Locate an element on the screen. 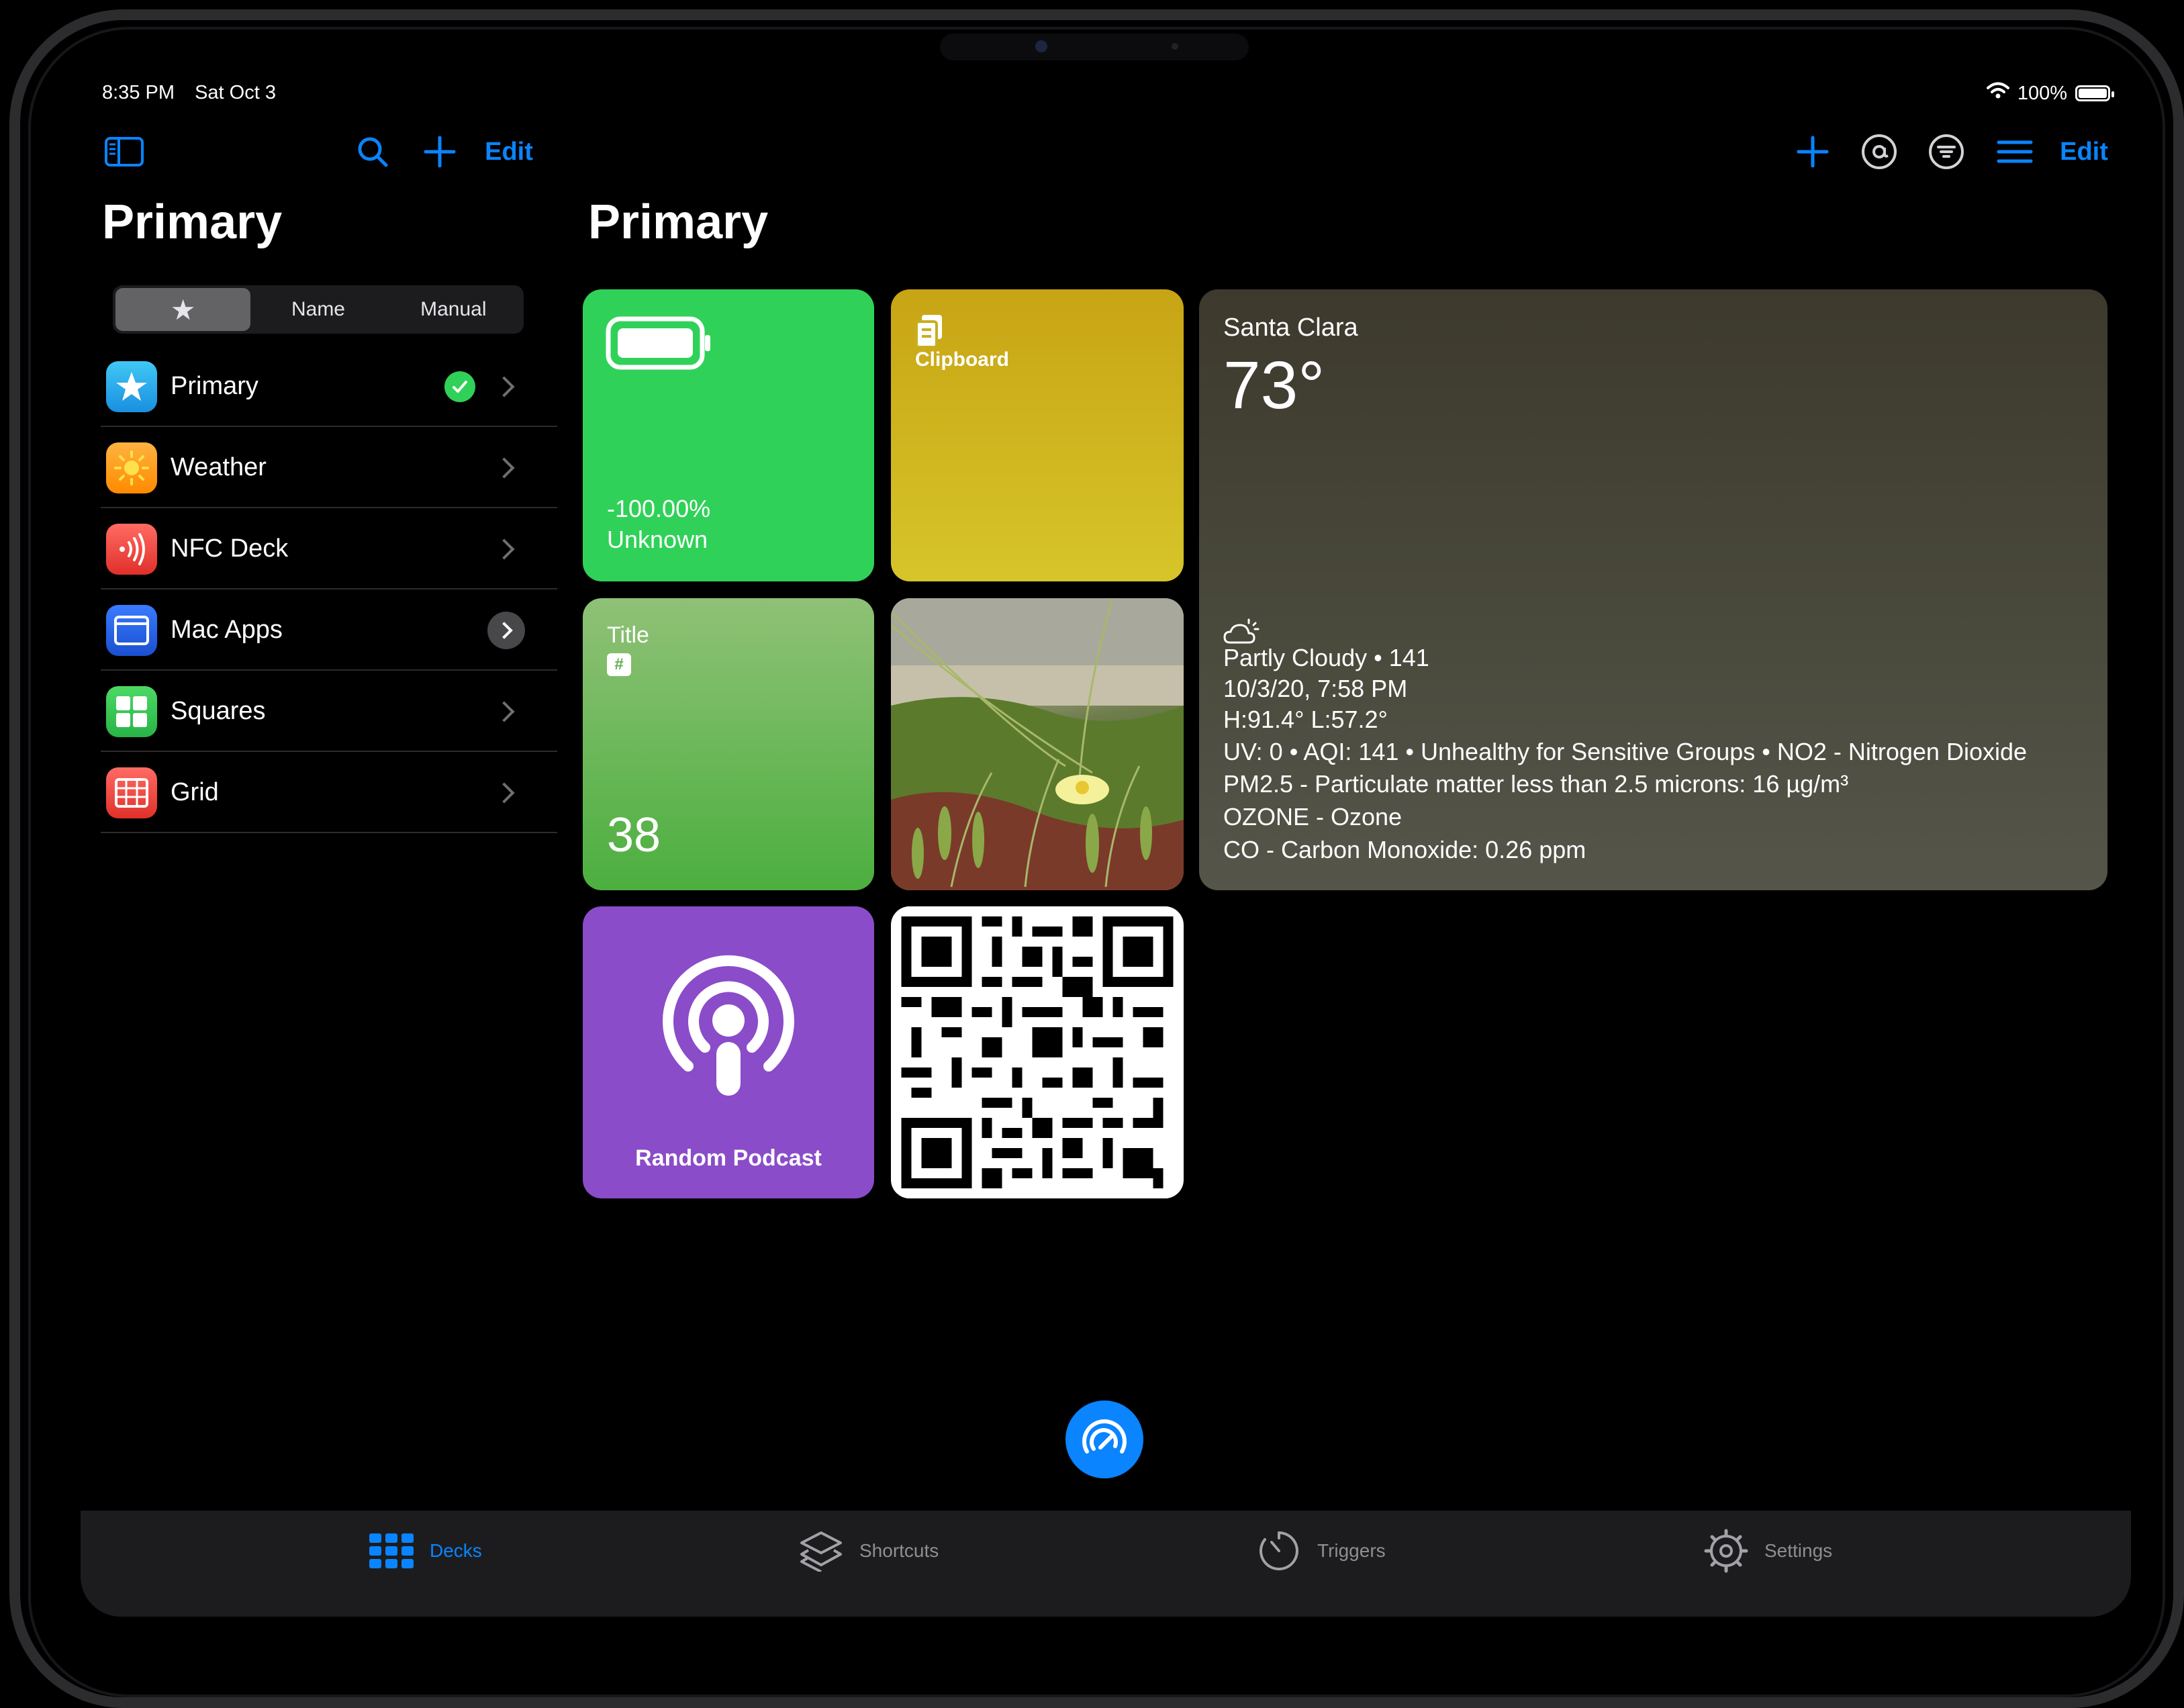  main-edit-button: Edit is located at coordinates (2084, 152).